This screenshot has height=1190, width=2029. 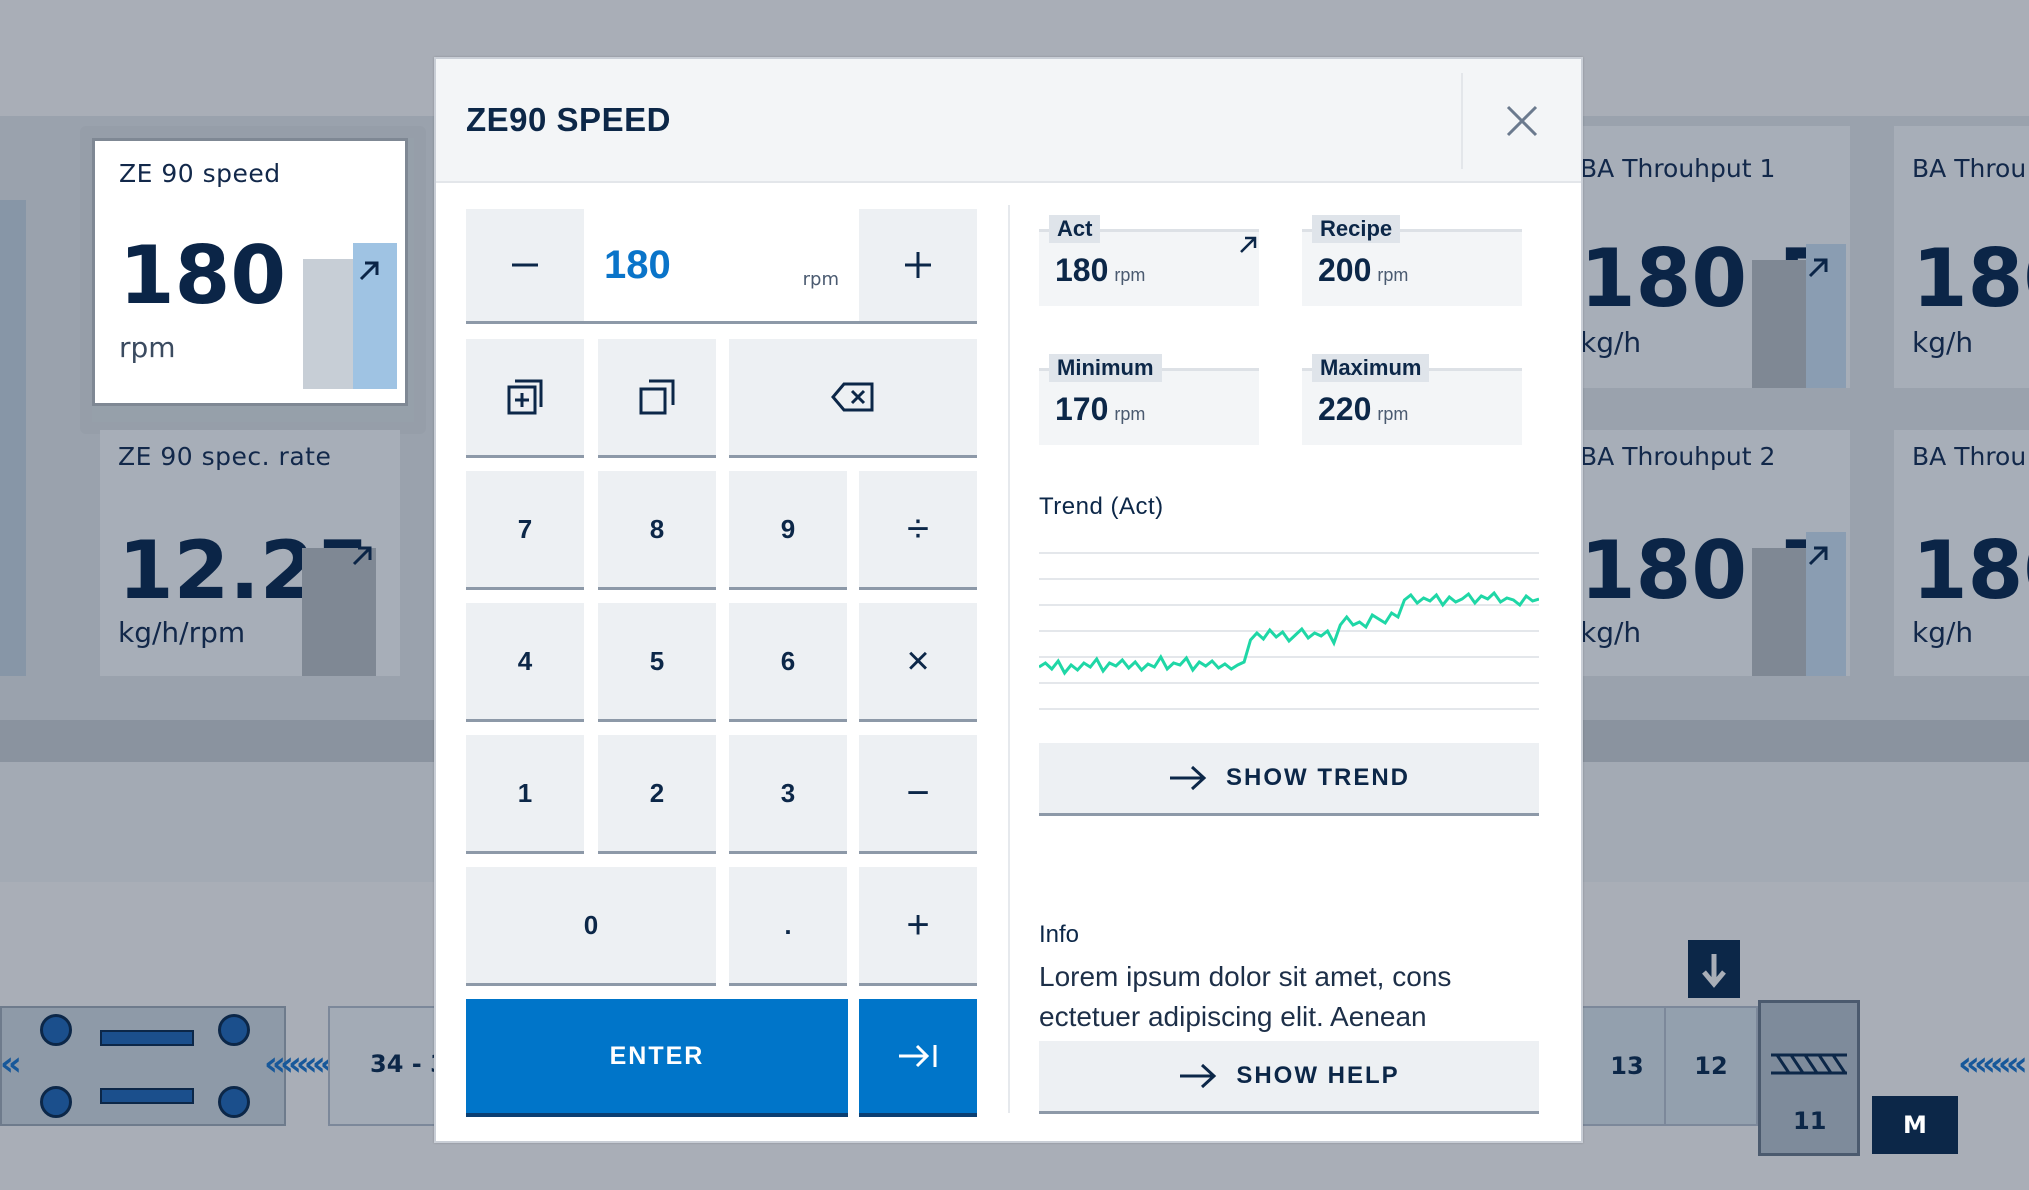 What do you see at coordinates (721, 266) in the screenshot?
I see `value-input: 180 rpm` at bounding box center [721, 266].